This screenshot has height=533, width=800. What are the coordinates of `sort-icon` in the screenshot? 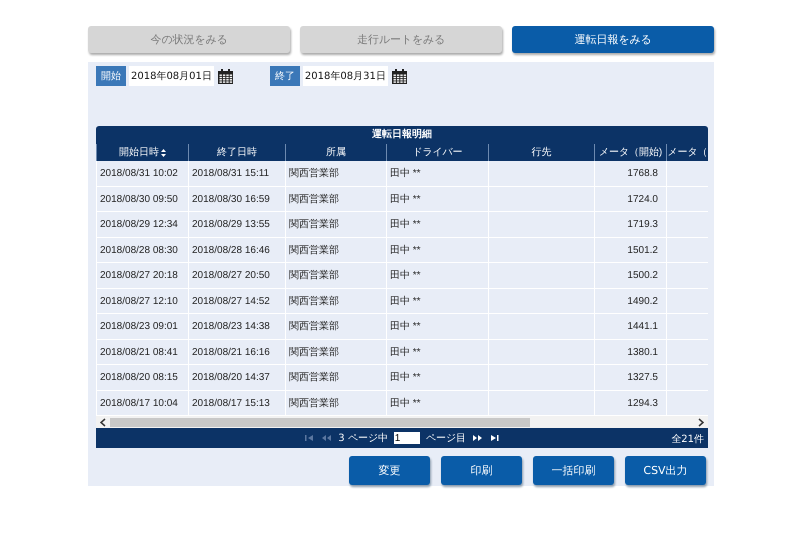 It's located at (163, 152).